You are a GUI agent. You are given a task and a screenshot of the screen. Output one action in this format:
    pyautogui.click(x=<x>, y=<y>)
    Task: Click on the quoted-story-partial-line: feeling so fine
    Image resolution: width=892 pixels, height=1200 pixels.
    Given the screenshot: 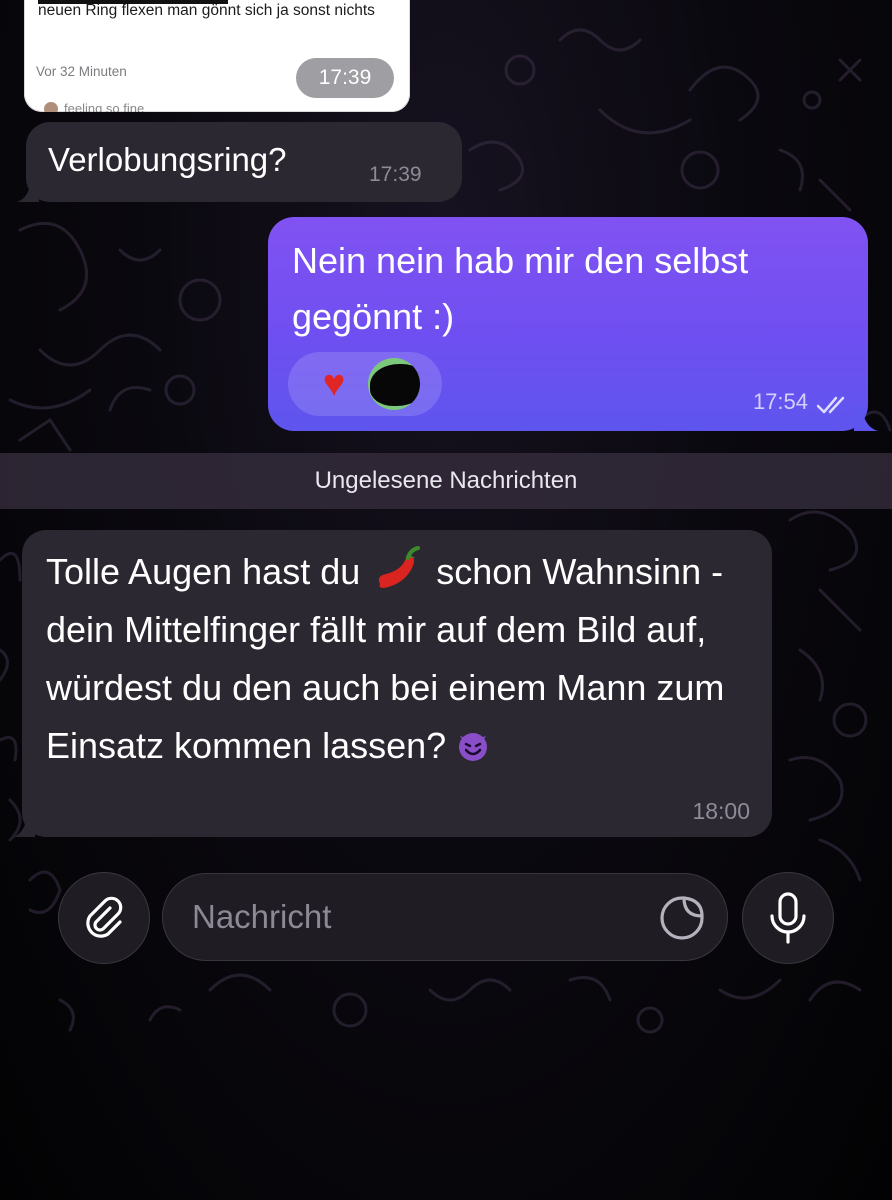 What is the action you would take?
    pyautogui.click(x=104, y=107)
    